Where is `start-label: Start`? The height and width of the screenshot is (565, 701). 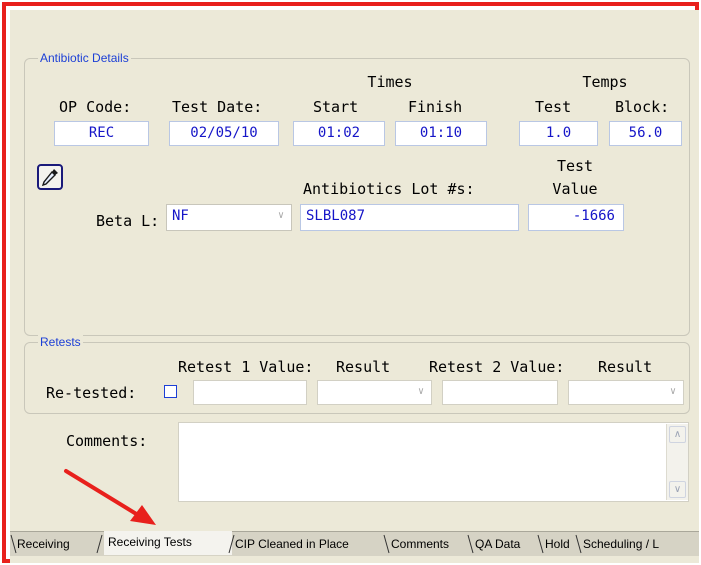
start-label: Start is located at coordinates (336, 107).